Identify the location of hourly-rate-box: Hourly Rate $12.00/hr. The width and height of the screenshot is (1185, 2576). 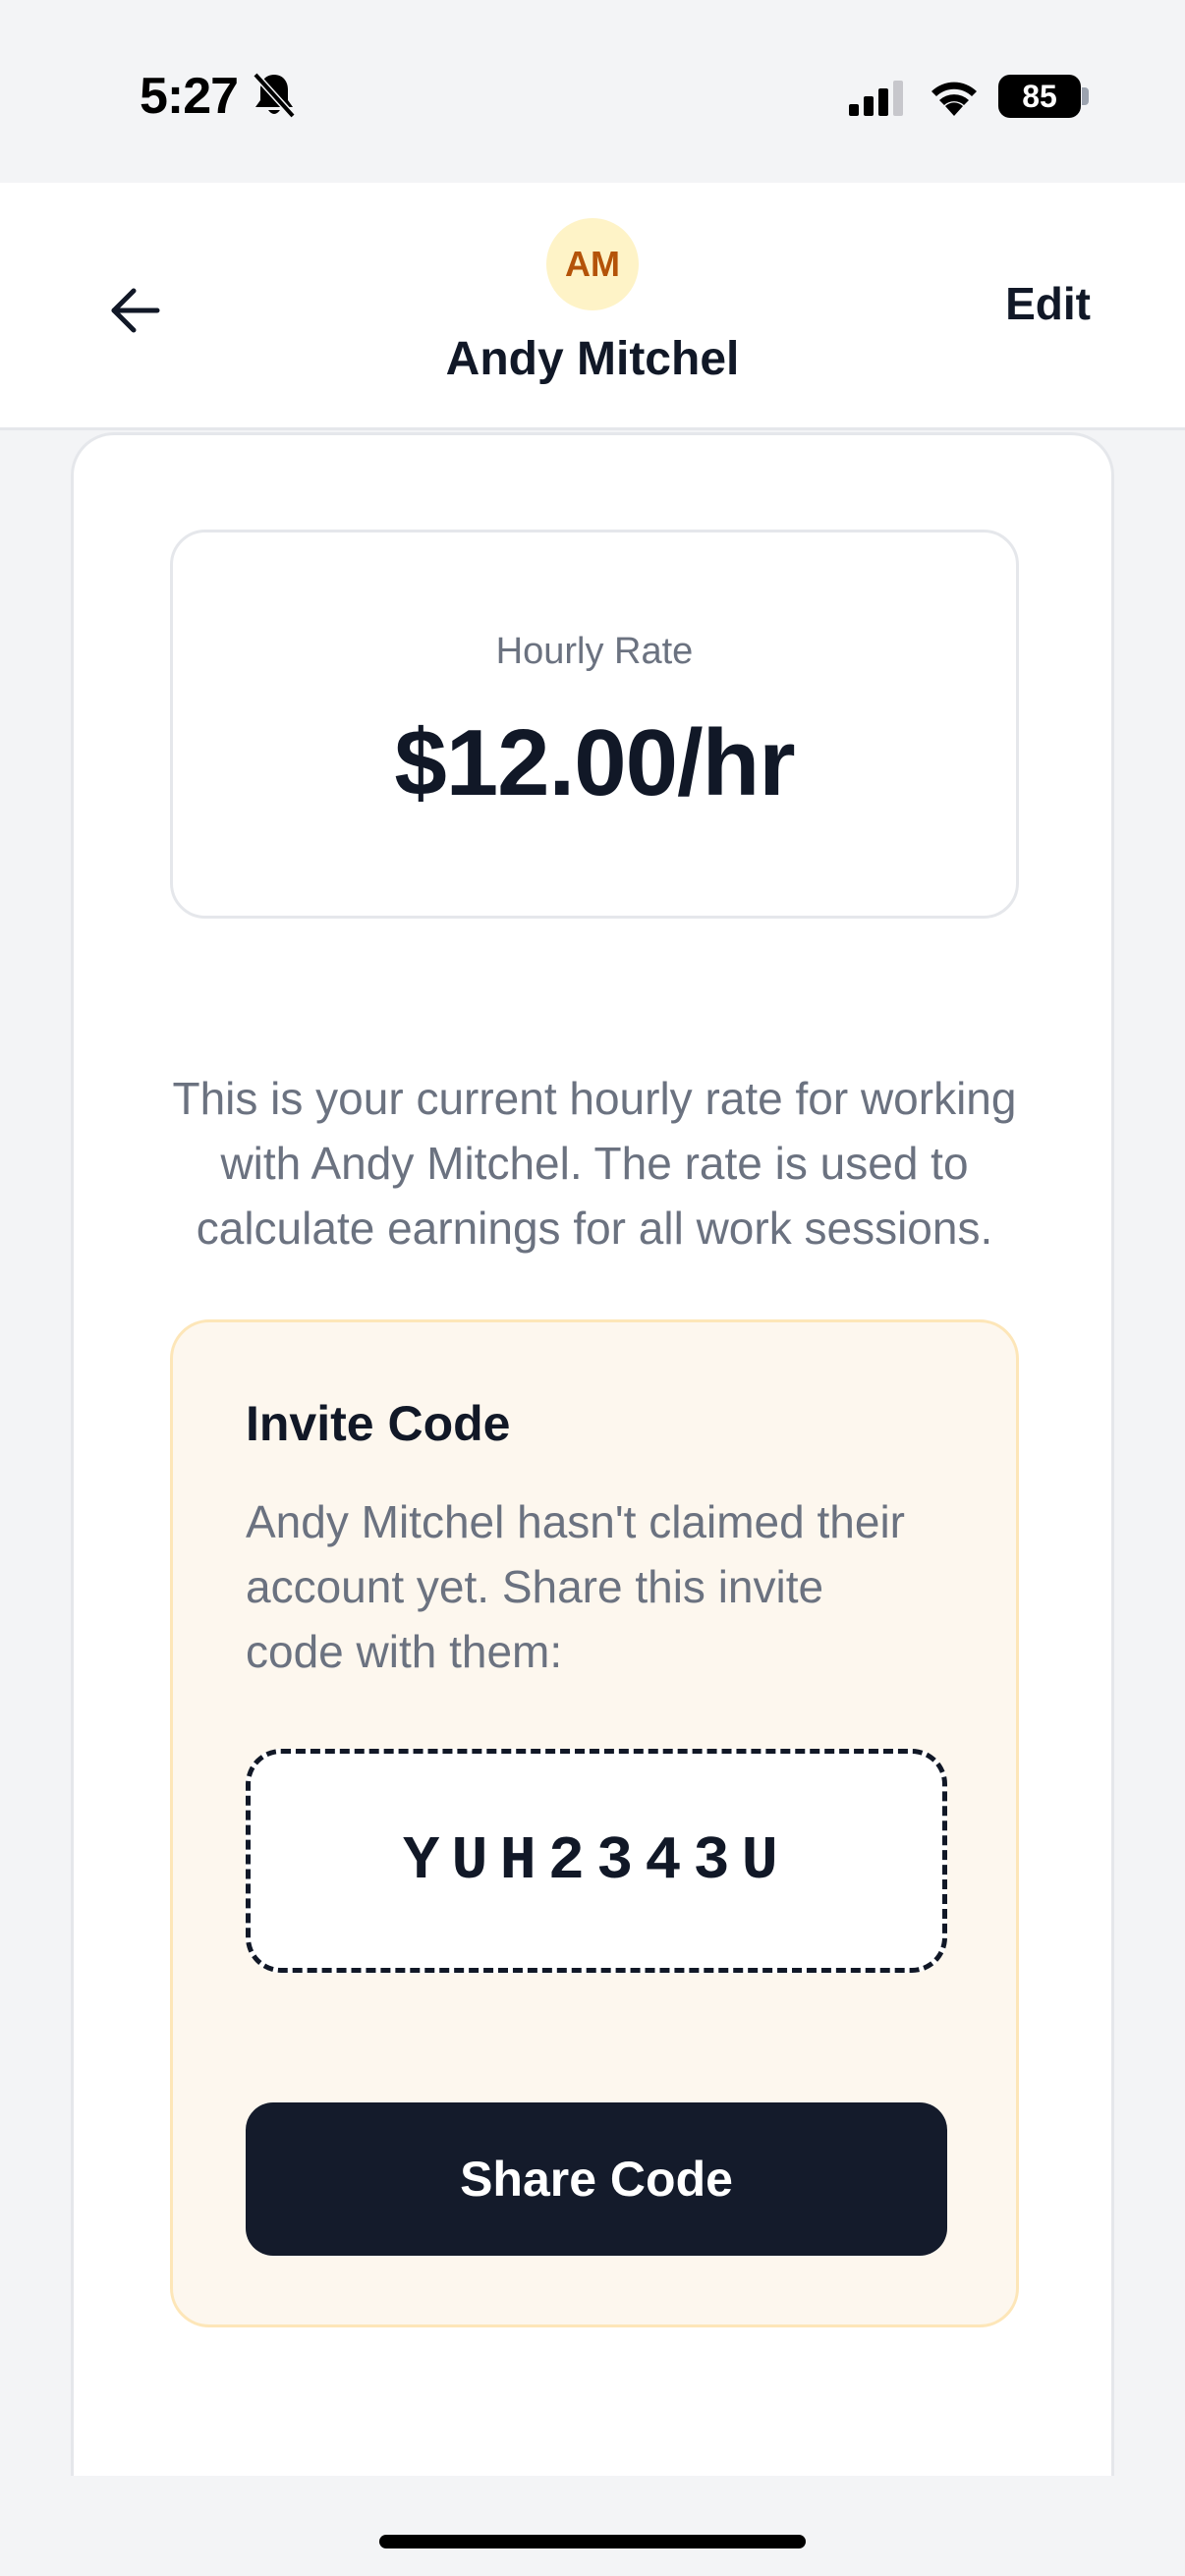
(594, 724).